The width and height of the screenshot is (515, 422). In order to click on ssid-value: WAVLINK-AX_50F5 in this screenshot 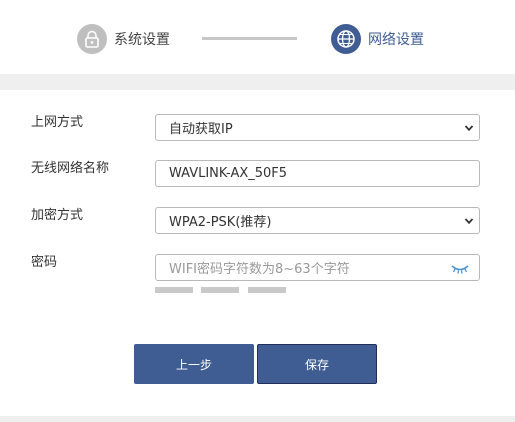, I will do `click(228, 173)`.